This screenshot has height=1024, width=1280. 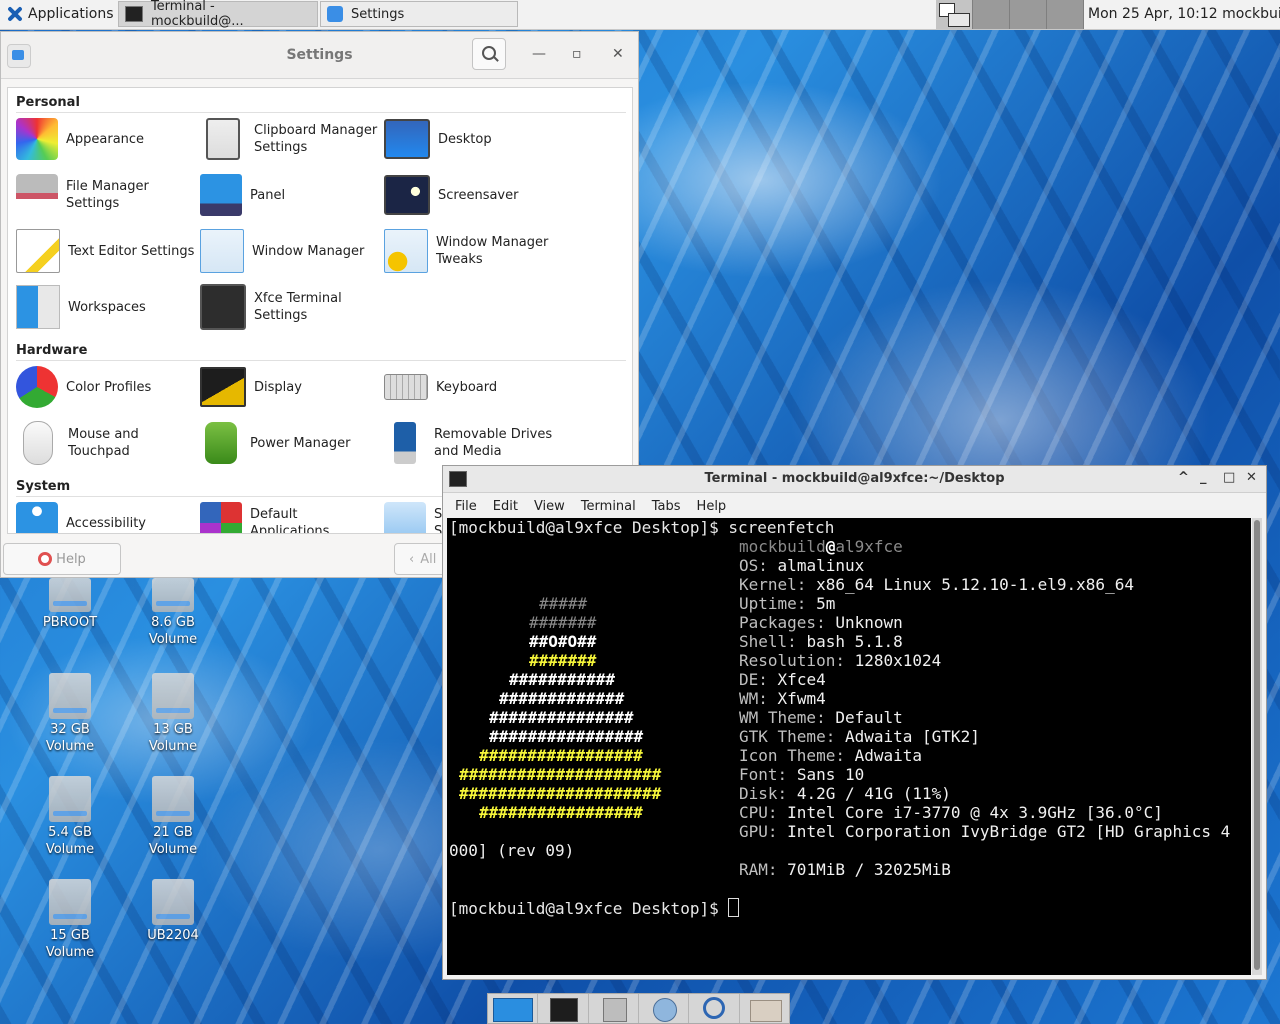 I want to click on item-clipboard-manager: Clipboard Manager Settings, so click(x=290, y=139).